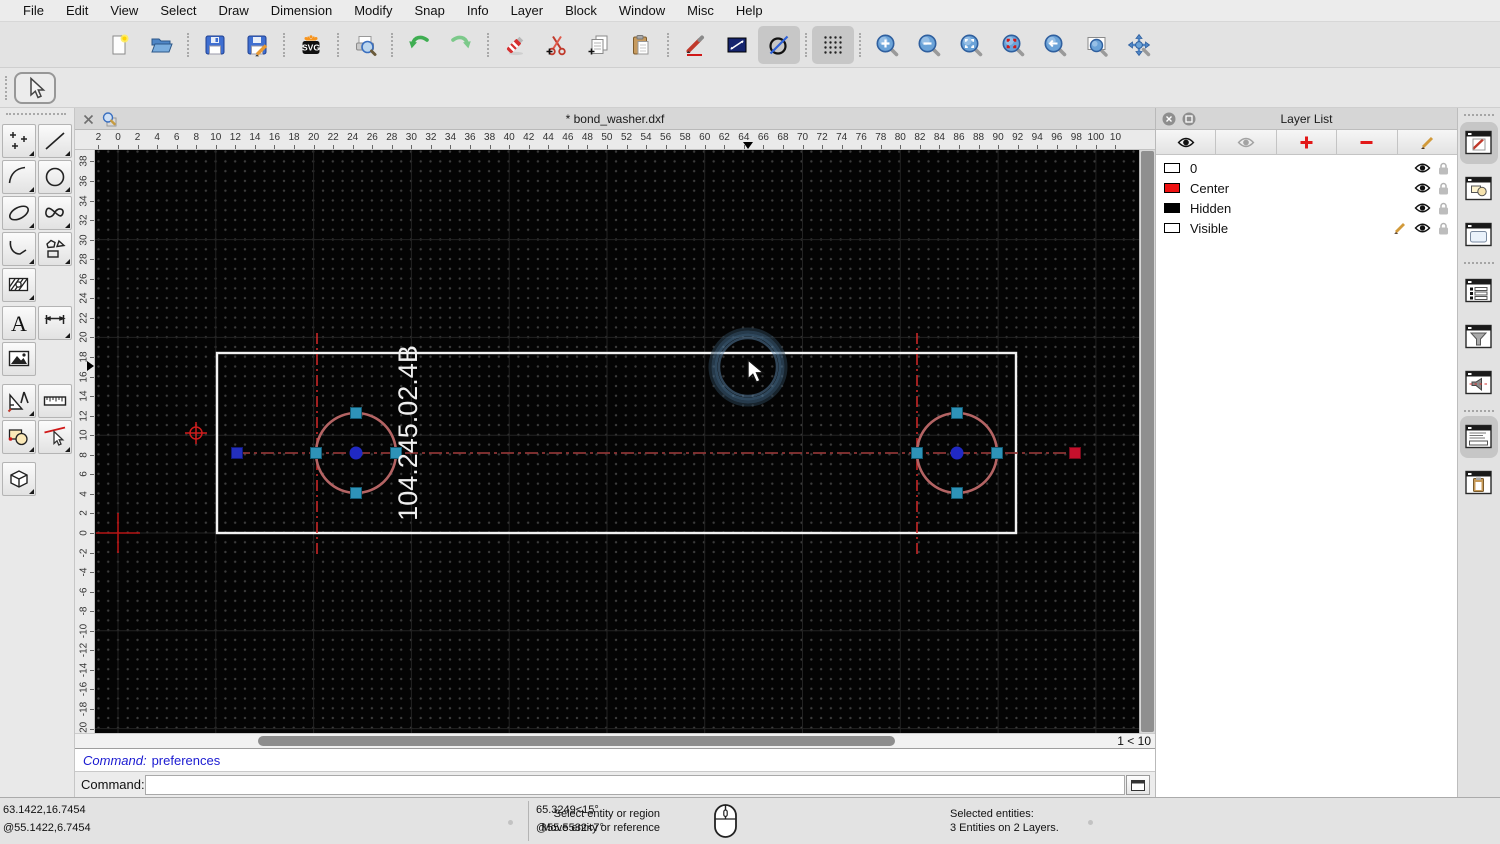  I want to click on selection-tool-button, so click(35, 88).